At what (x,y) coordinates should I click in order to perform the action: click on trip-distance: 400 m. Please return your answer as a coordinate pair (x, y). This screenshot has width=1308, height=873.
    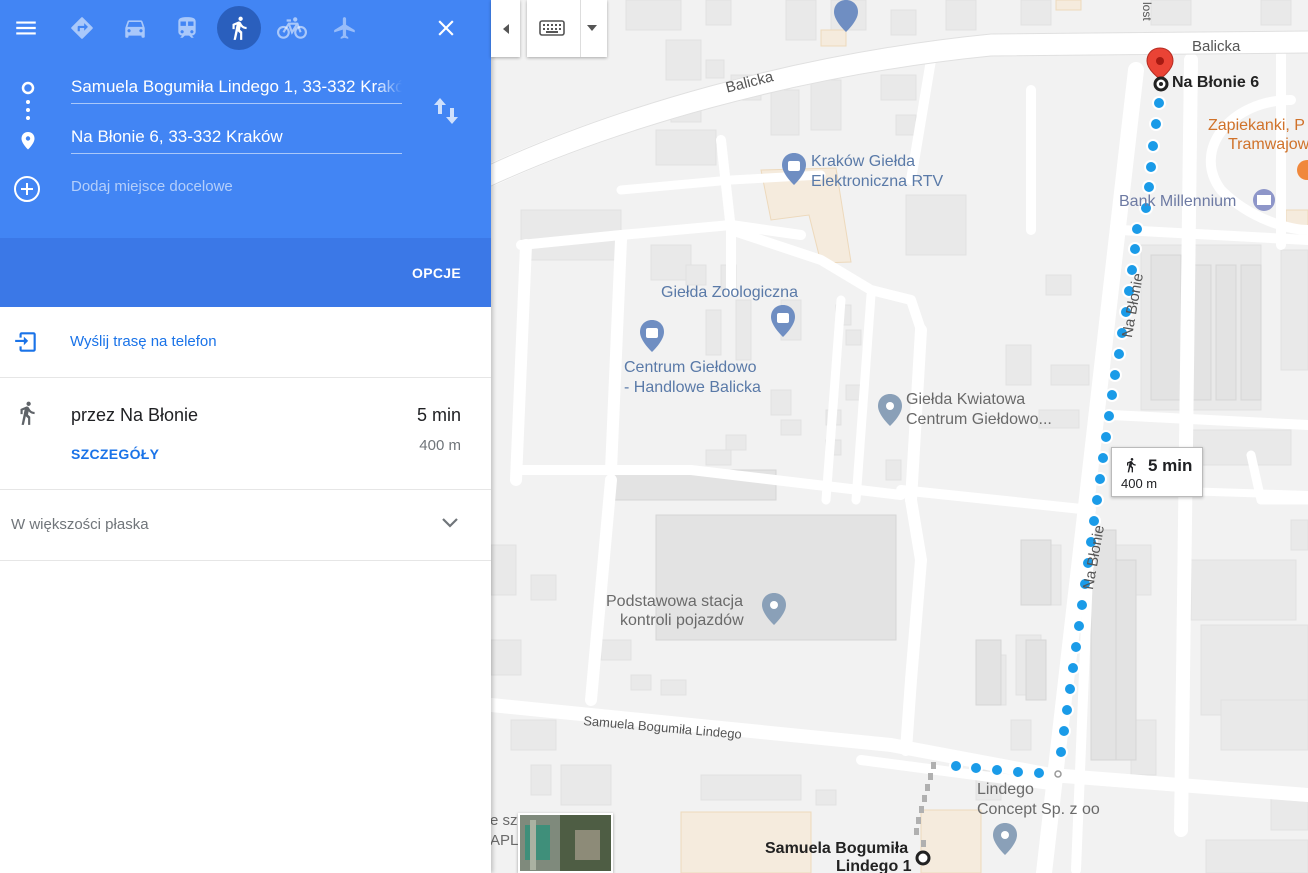
    Looking at the image, I should click on (440, 445).